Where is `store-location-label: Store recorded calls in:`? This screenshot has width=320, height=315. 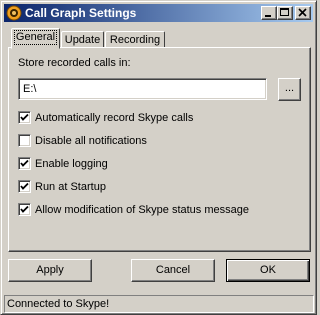 store-location-label: Store recorded calls in: is located at coordinates (74, 63).